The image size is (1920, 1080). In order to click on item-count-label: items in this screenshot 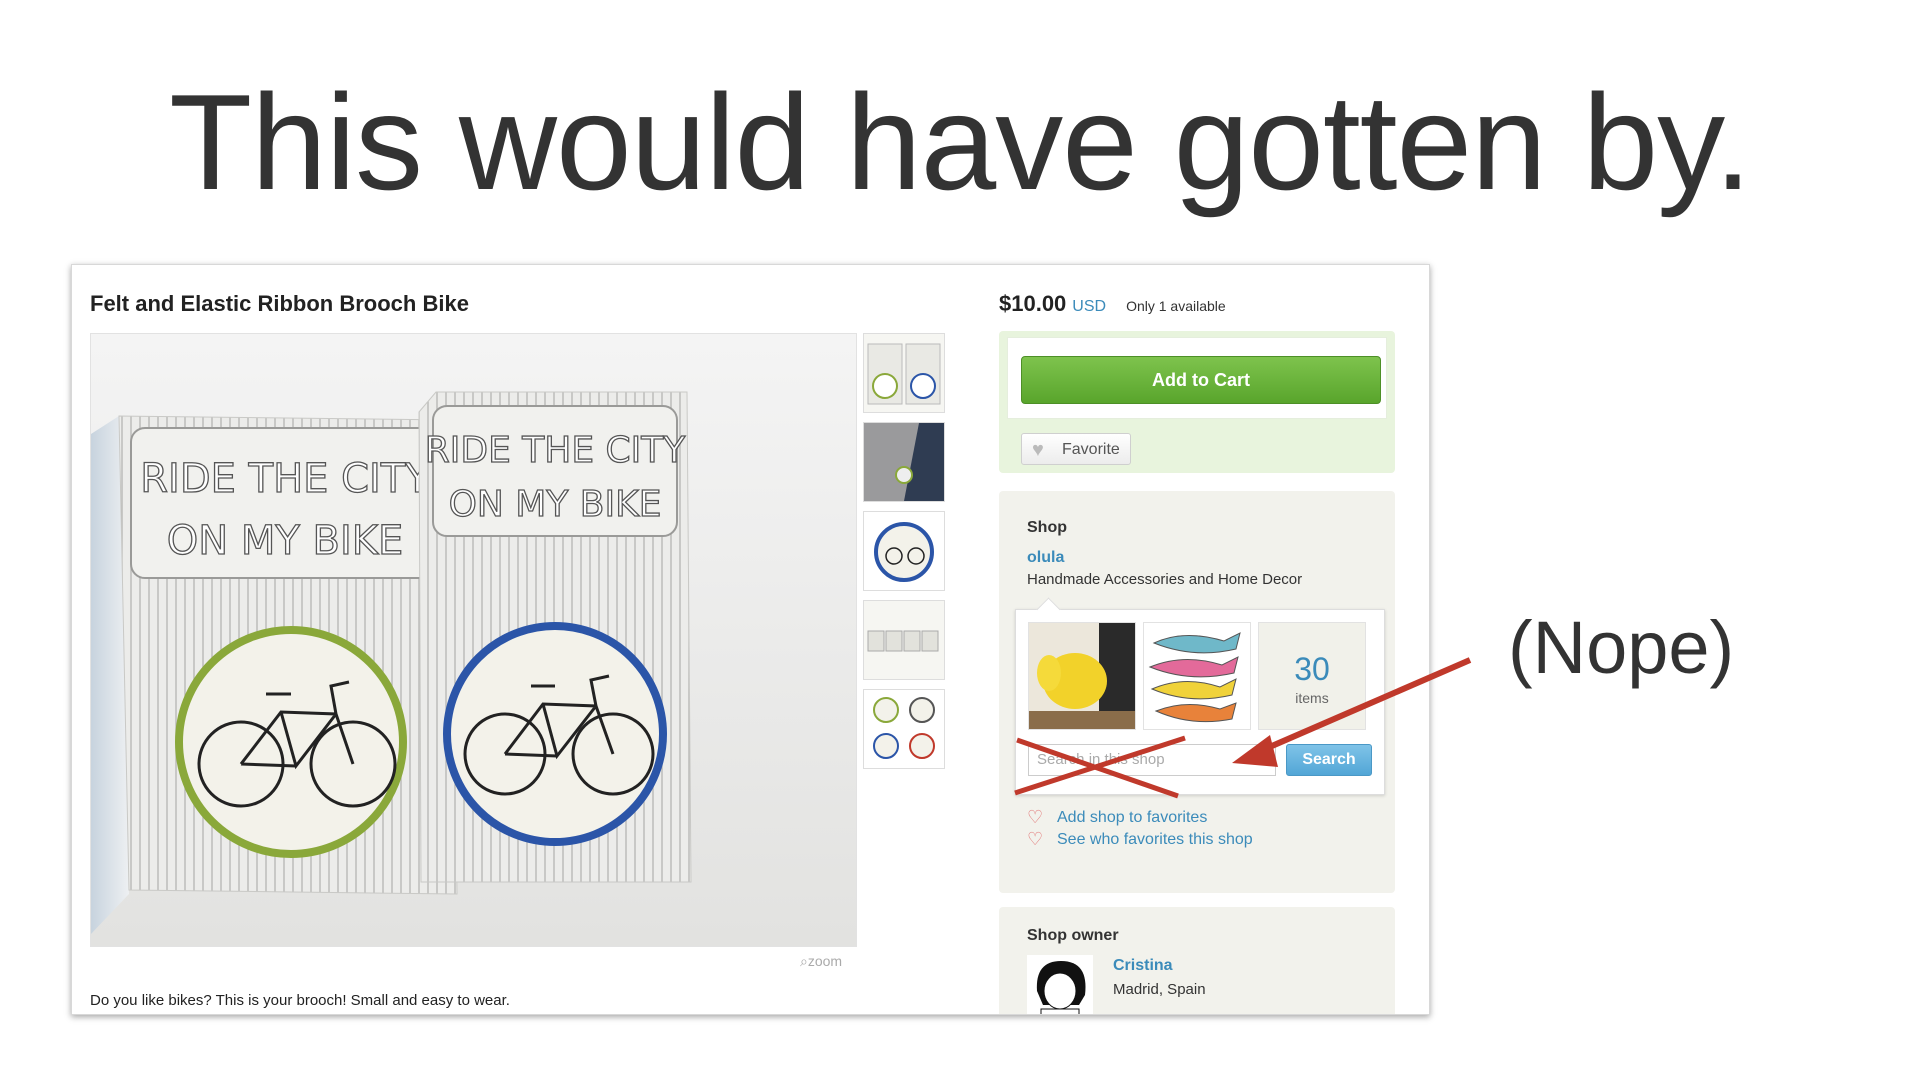, I will do `click(1312, 698)`.